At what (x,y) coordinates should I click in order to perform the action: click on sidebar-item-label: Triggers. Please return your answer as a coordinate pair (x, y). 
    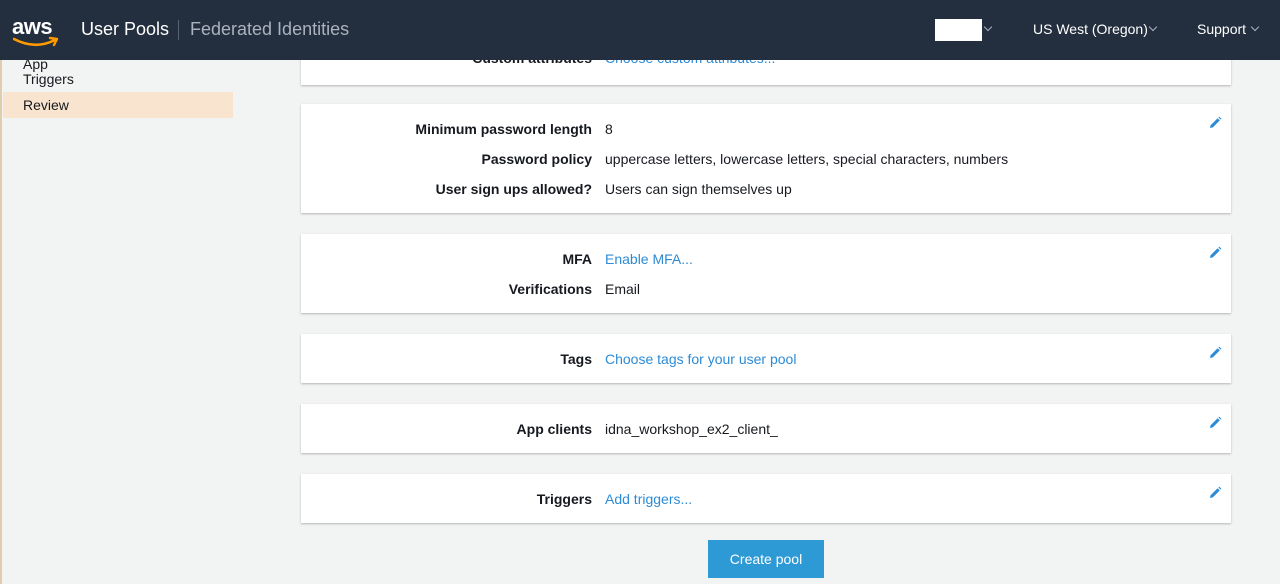
    Looking at the image, I should click on (48, 79).